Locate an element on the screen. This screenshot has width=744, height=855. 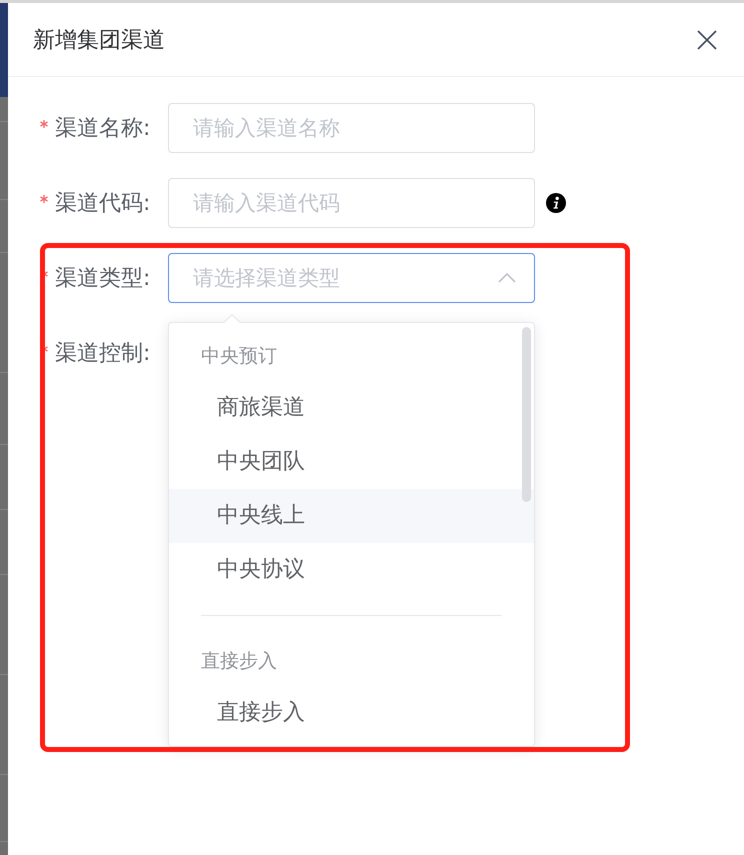
dropdown-option: 中央团队 is located at coordinates (351, 462).